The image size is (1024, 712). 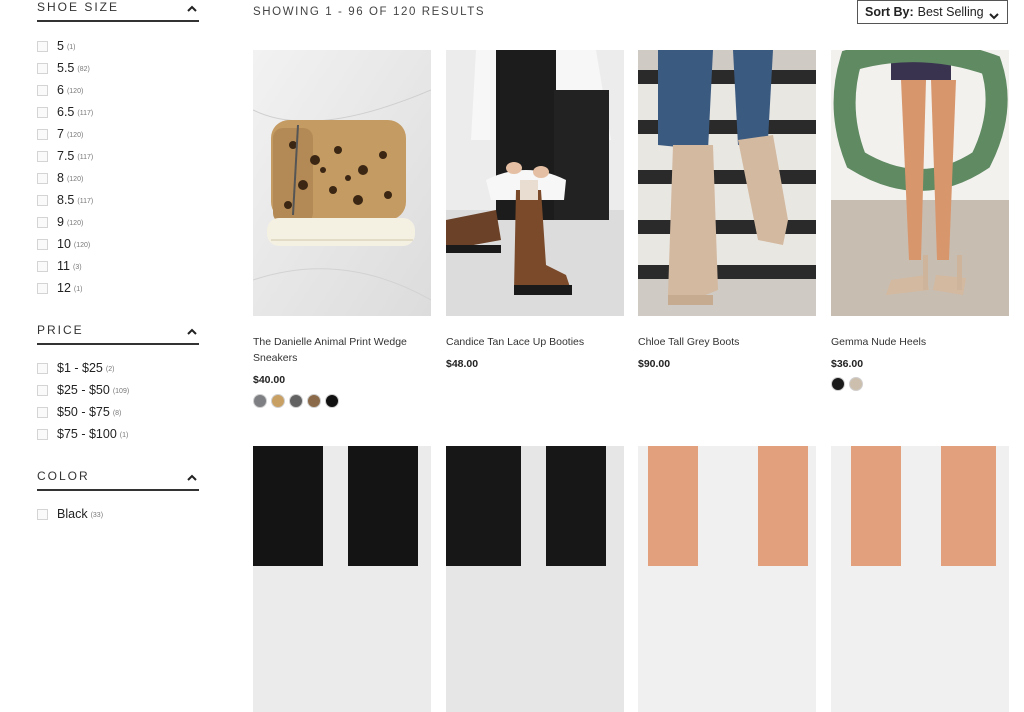 I want to click on option-label: 9, so click(x=60, y=222).